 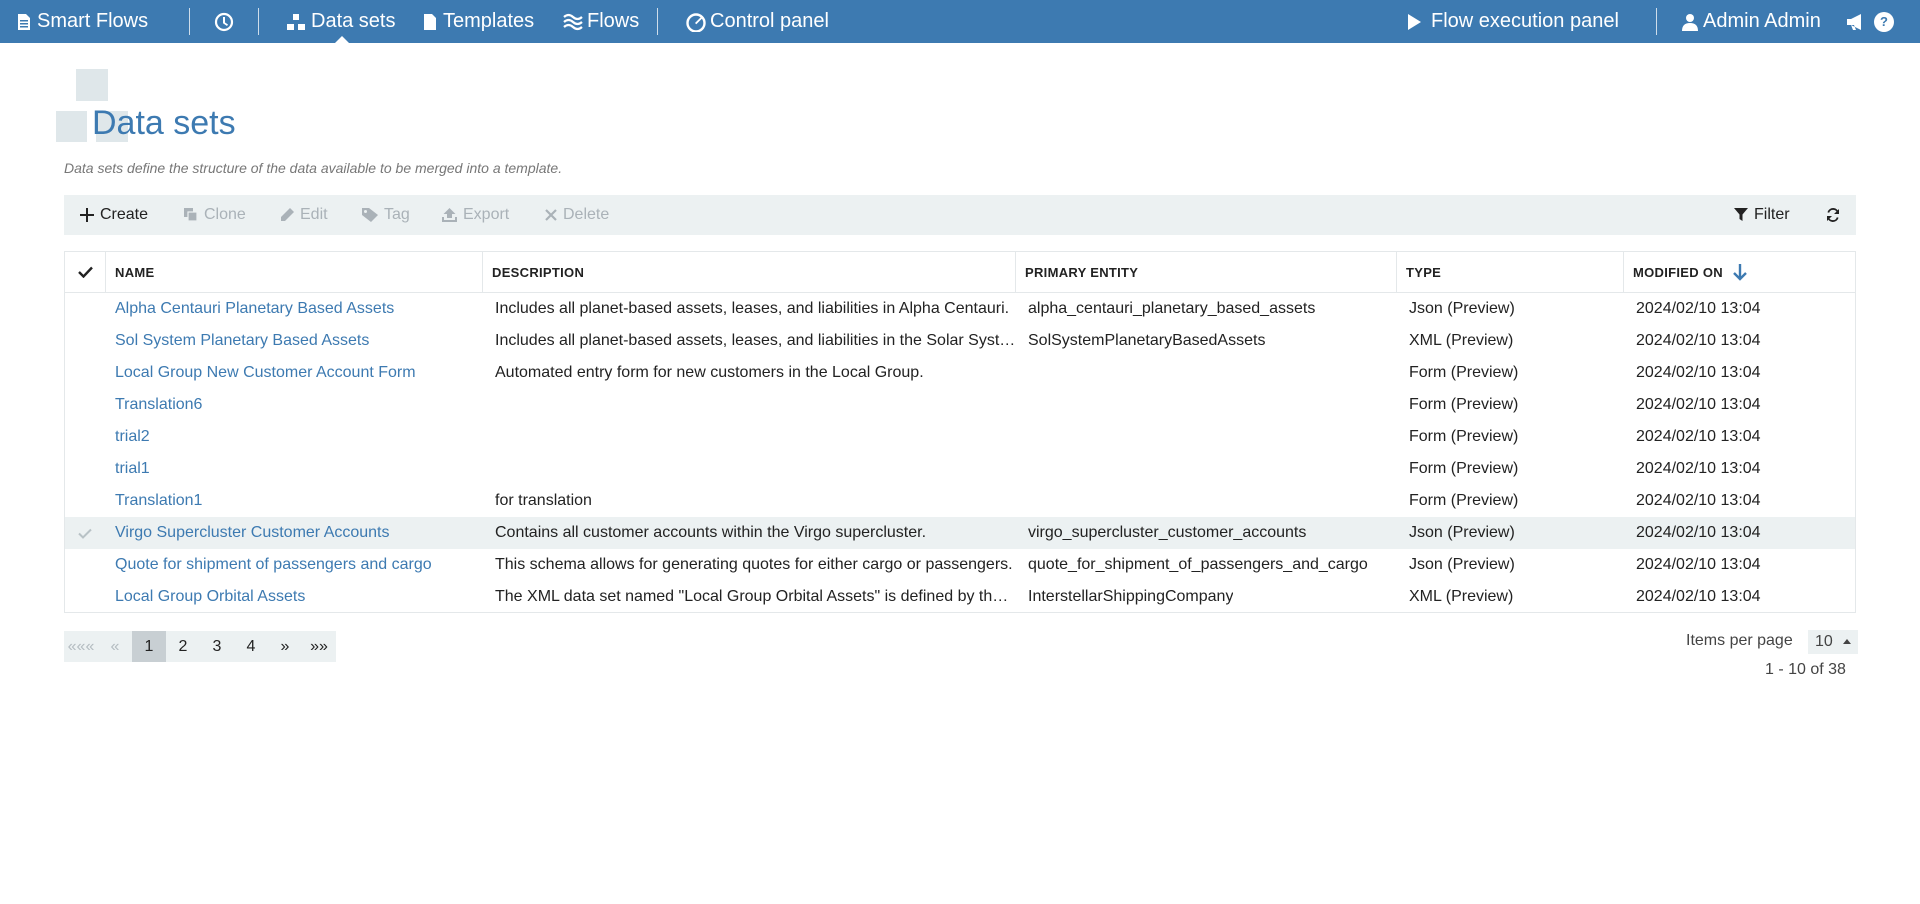 What do you see at coordinates (1762, 215) in the screenshot?
I see `filter-button: Filter` at bounding box center [1762, 215].